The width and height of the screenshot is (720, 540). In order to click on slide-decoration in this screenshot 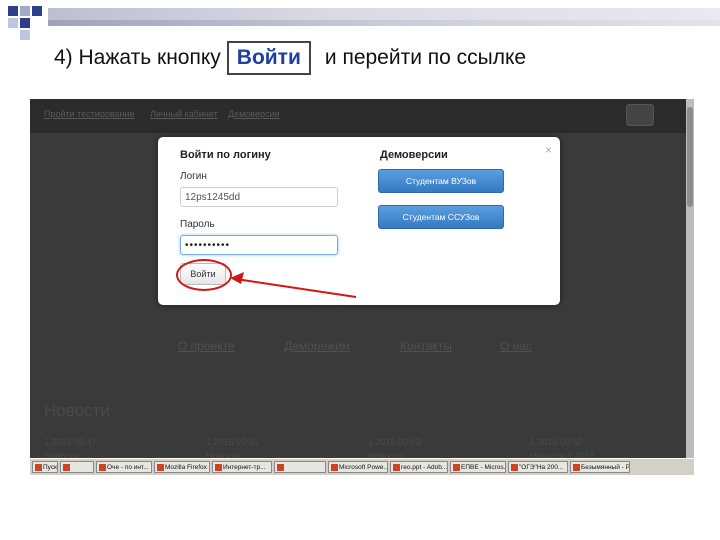, I will do `click(360, 20)`.